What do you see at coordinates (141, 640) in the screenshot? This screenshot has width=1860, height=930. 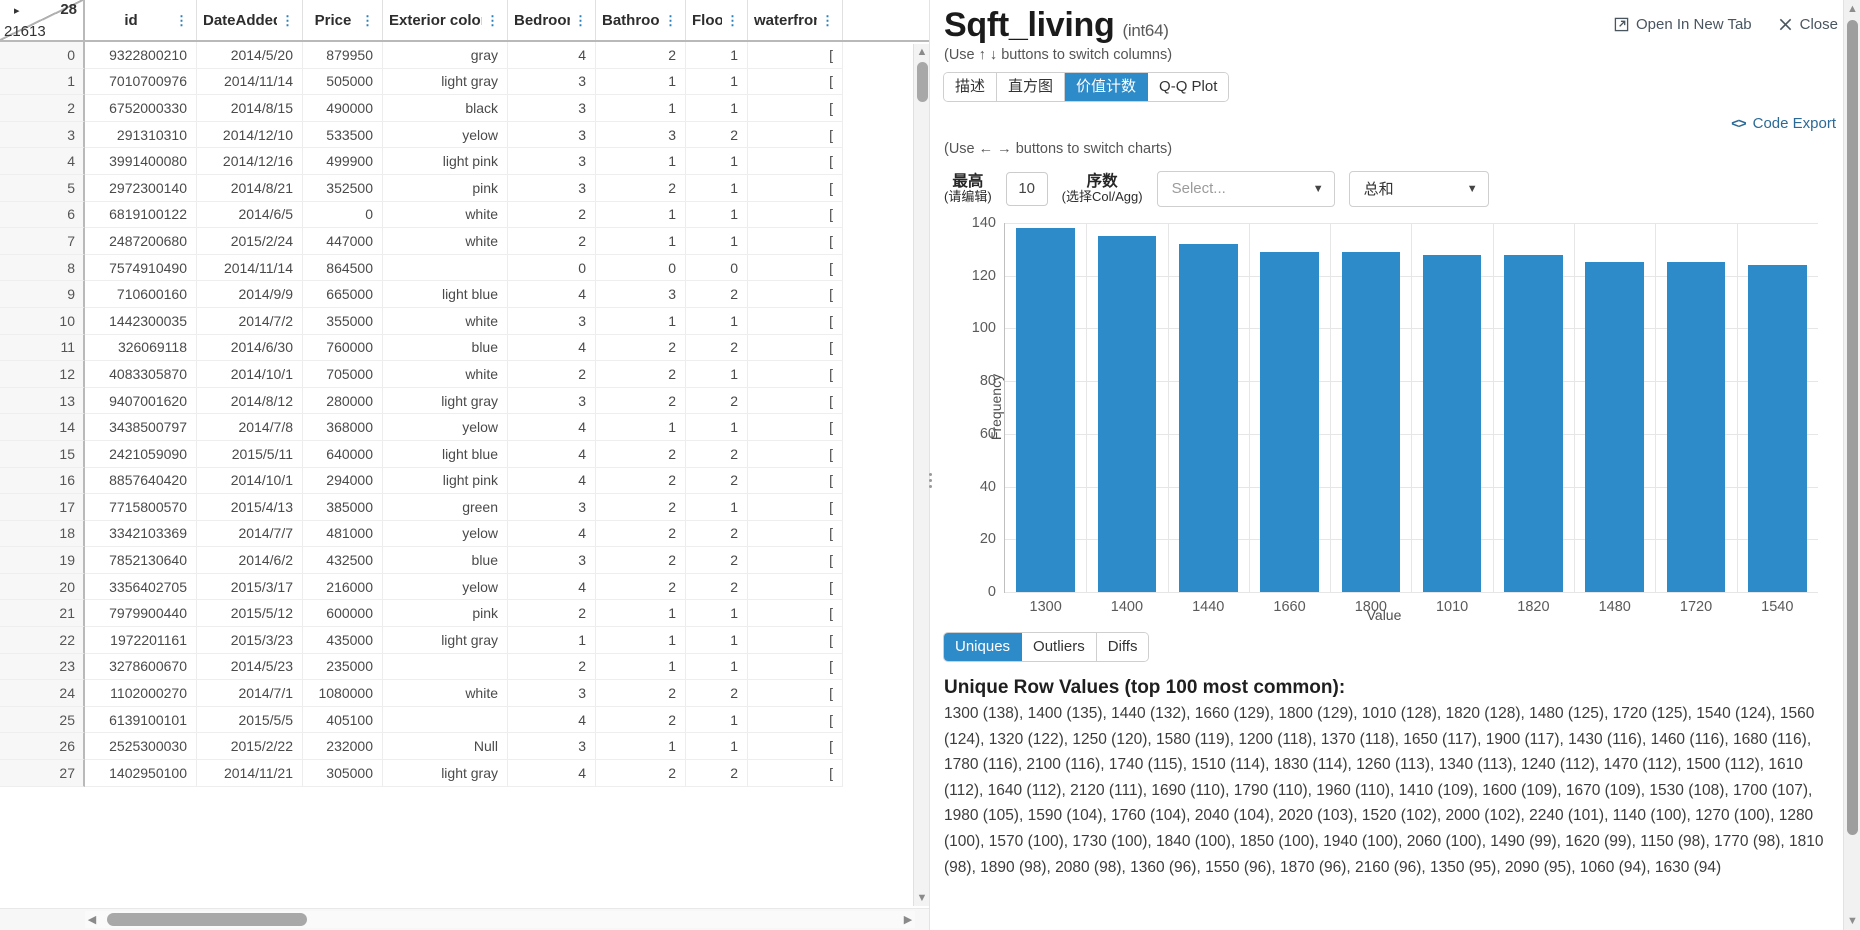 I see `table-cell: 1972201161` at bounding box center [141, 640].